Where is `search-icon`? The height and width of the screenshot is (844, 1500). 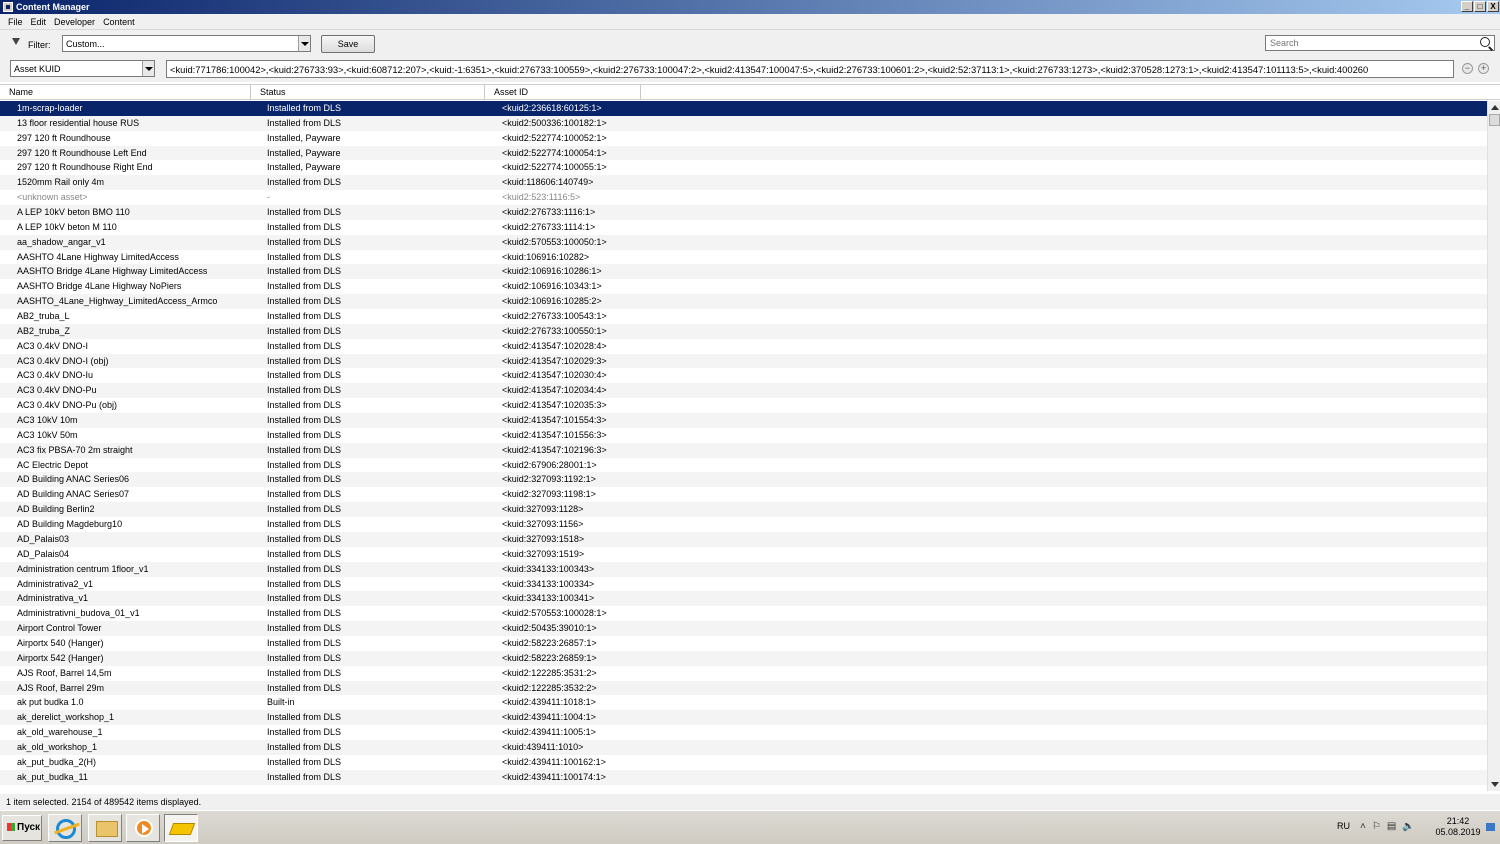
search-icon is located at coordinates (1485, 42).